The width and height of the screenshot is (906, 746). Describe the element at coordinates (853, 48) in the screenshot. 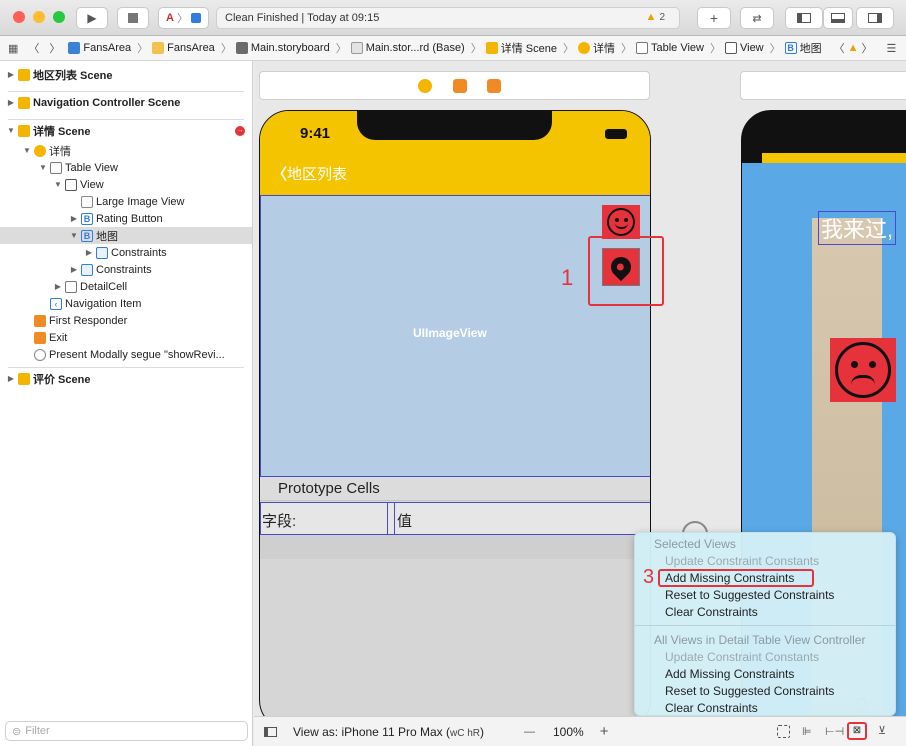

I see `warning-icon: ▲` at that location.